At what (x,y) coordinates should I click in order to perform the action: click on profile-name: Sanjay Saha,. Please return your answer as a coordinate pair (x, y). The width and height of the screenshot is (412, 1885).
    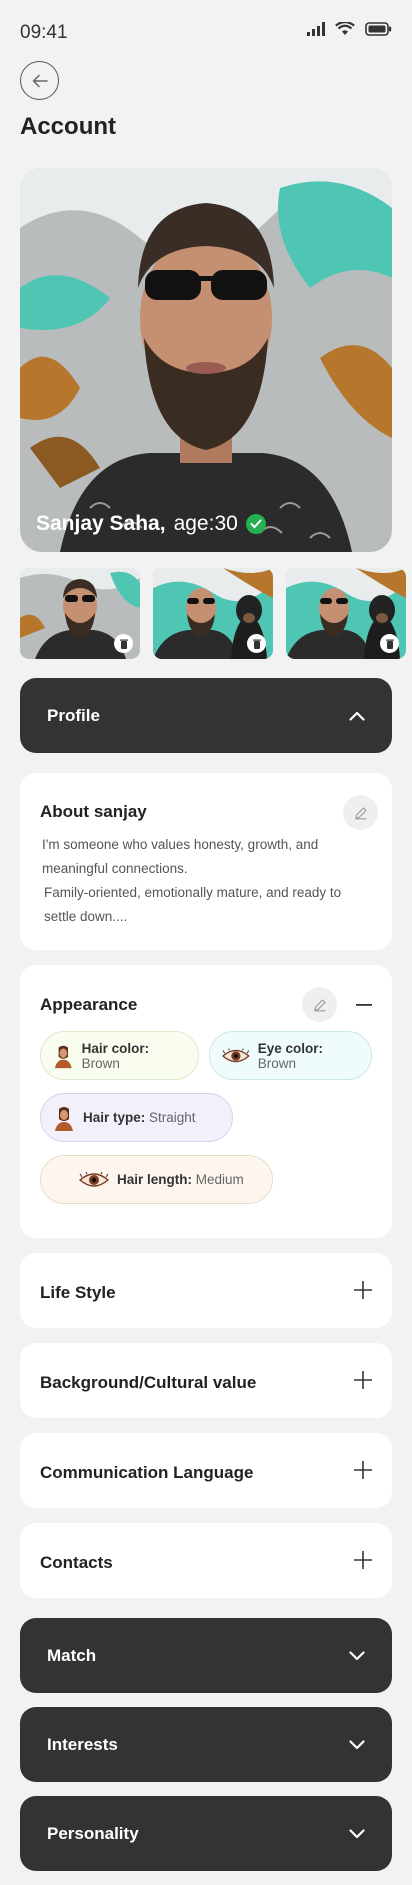
    Looking at the image, I should click on (101, 523).